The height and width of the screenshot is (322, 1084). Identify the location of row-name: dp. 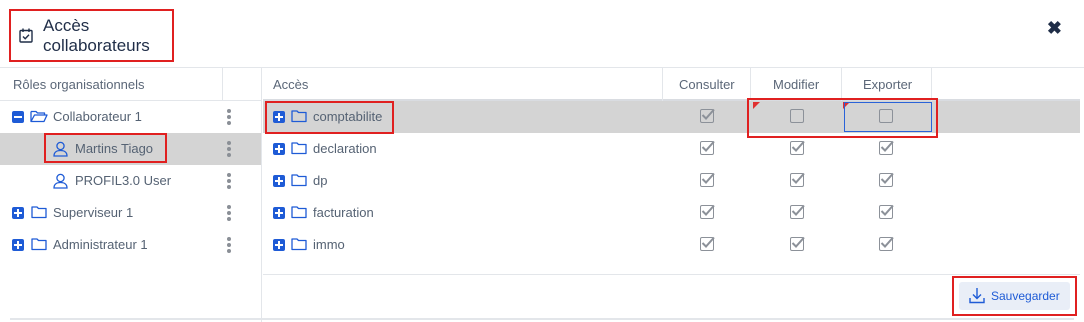
(320, 180).